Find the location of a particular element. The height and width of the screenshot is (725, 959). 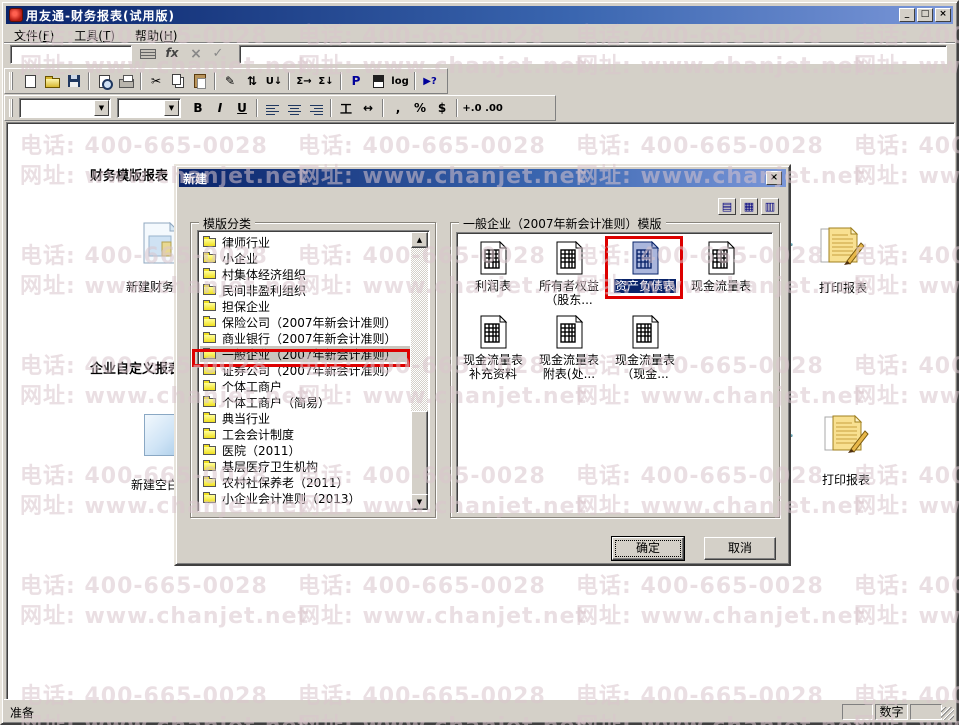

menu-item-file: 文件(F) is located at coordinates (34, 34).